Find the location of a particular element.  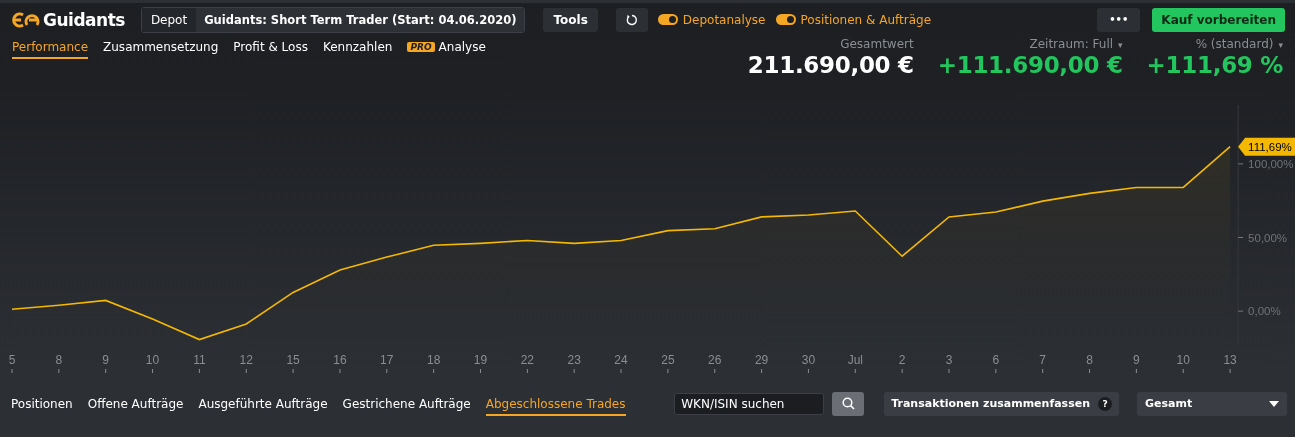

tab: Profit & Loss is located at coordinates (270, 47).